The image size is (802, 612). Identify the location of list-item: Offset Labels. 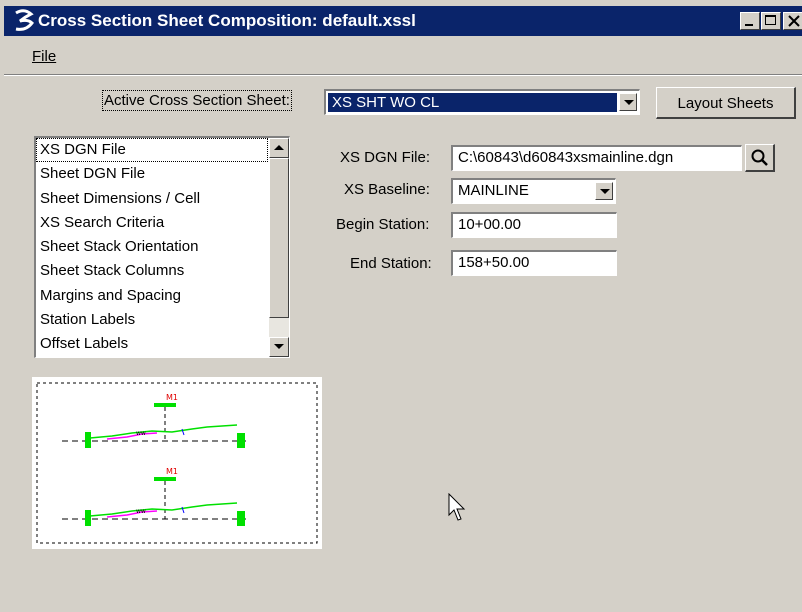
(152, 344).